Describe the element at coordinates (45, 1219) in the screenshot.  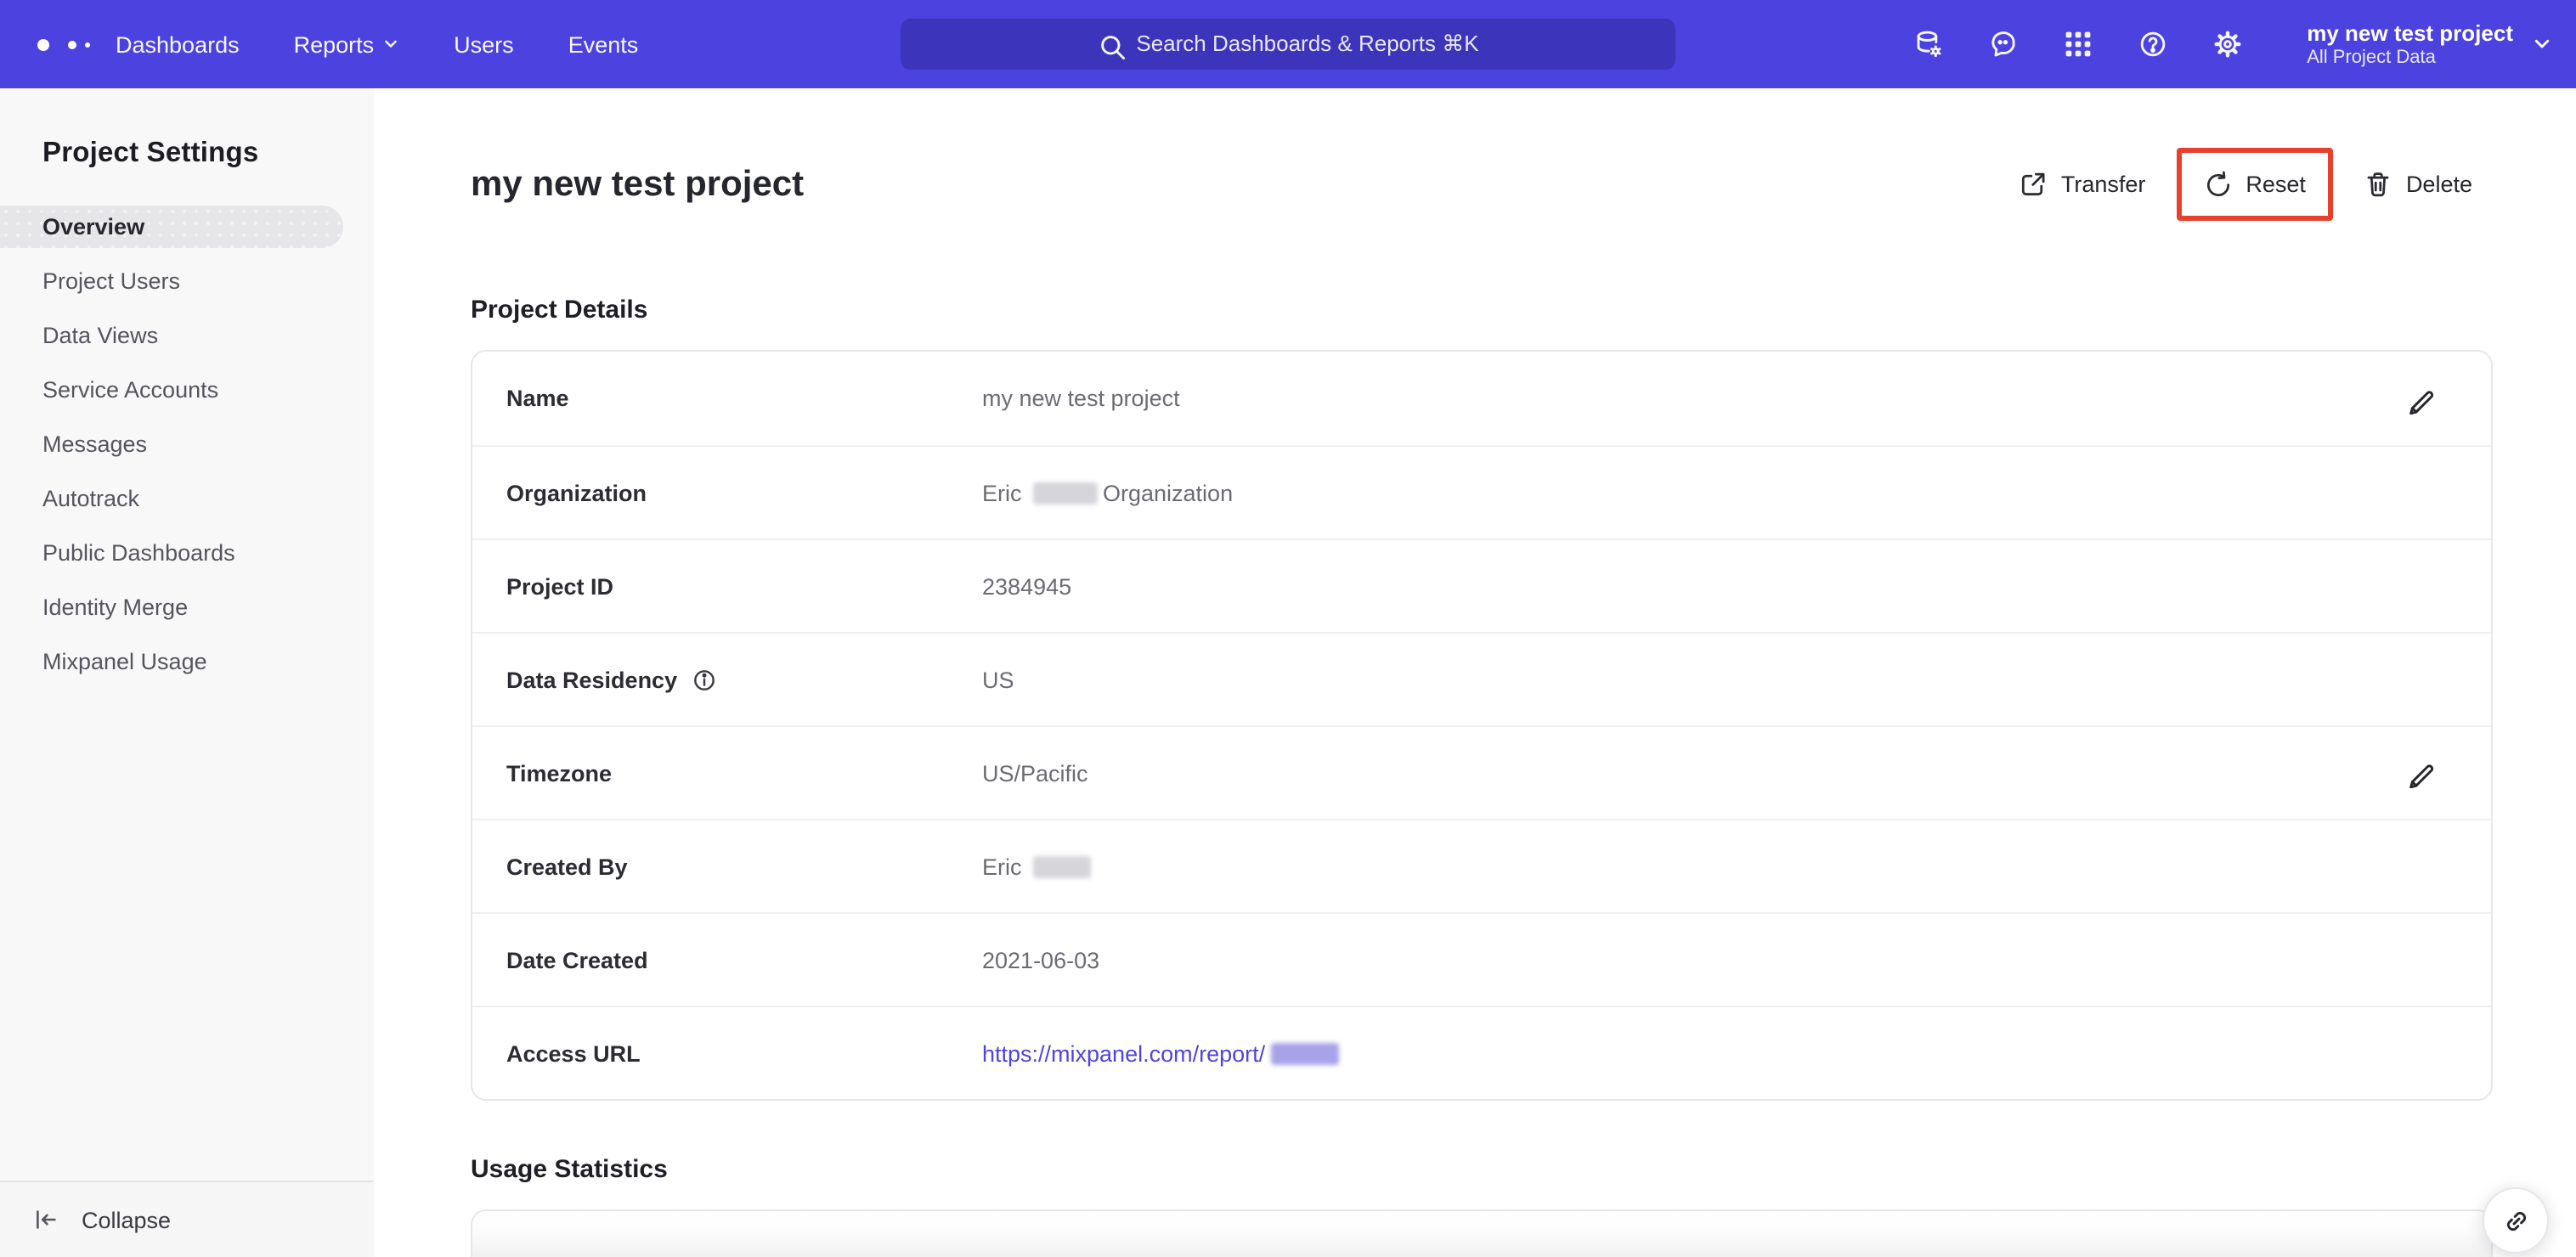
I see `collapse-icon` at that location.